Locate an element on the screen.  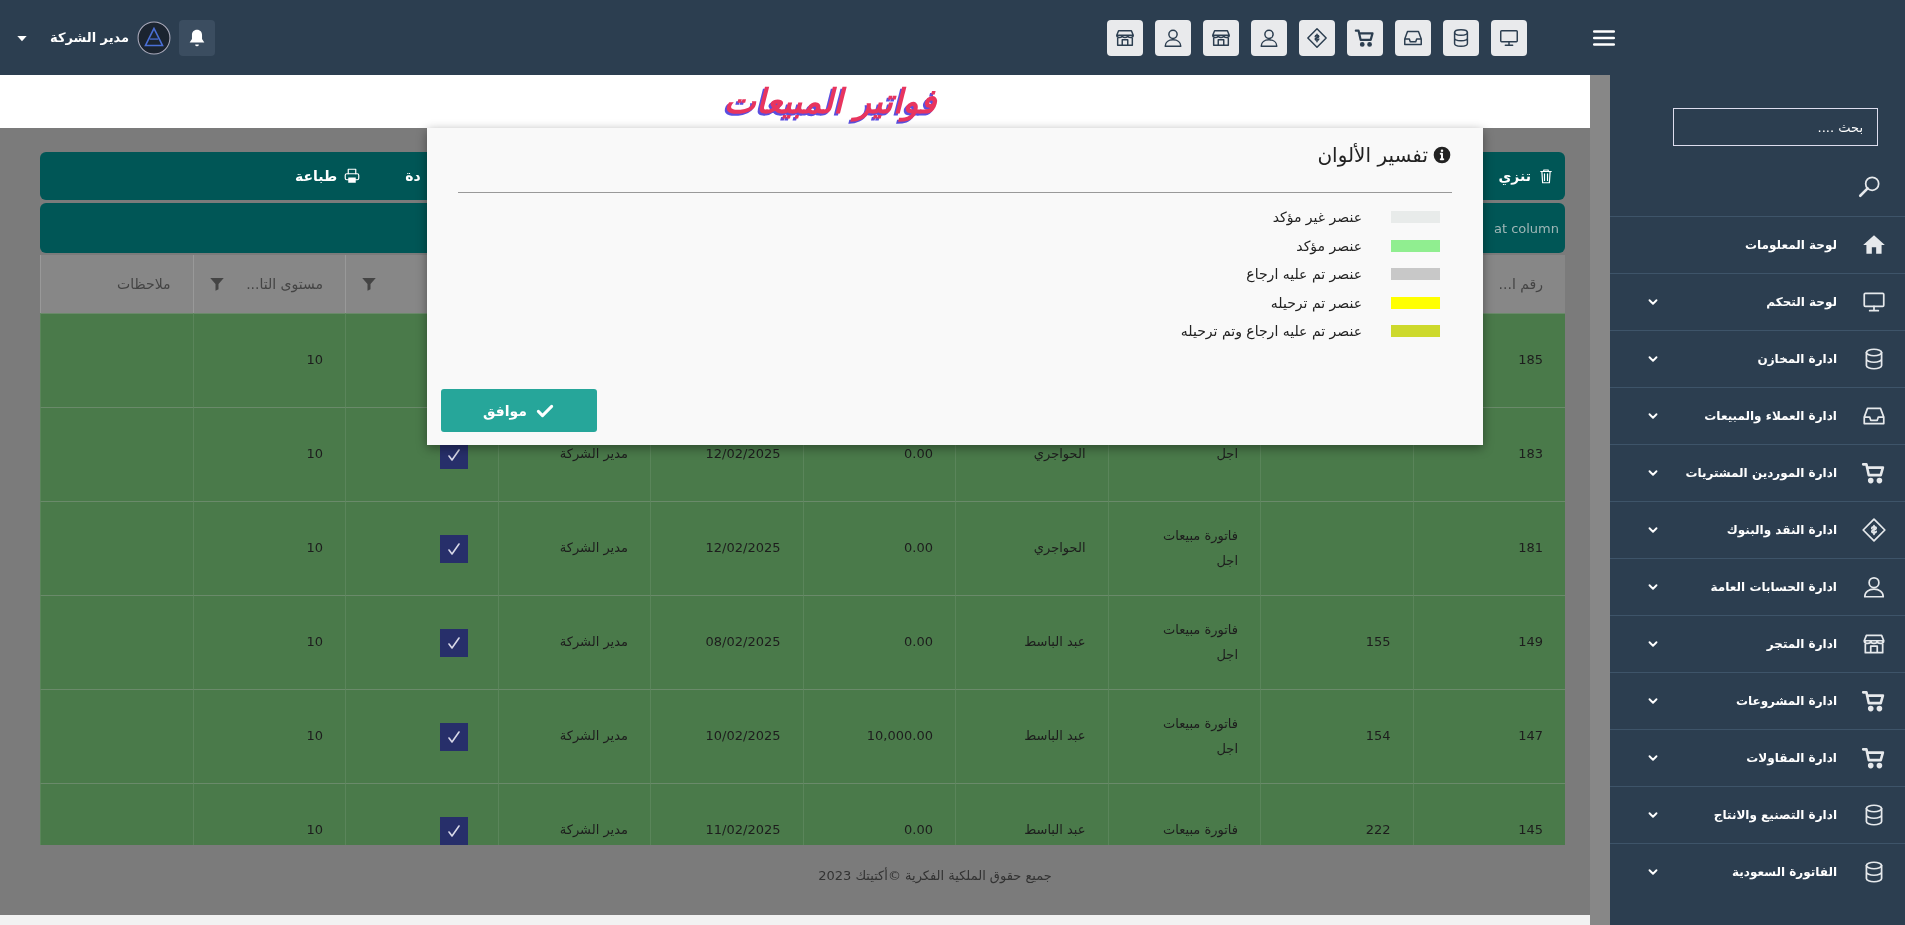
sidebar-item: لوحة المعلومات is located at coordinates (1757, 244).